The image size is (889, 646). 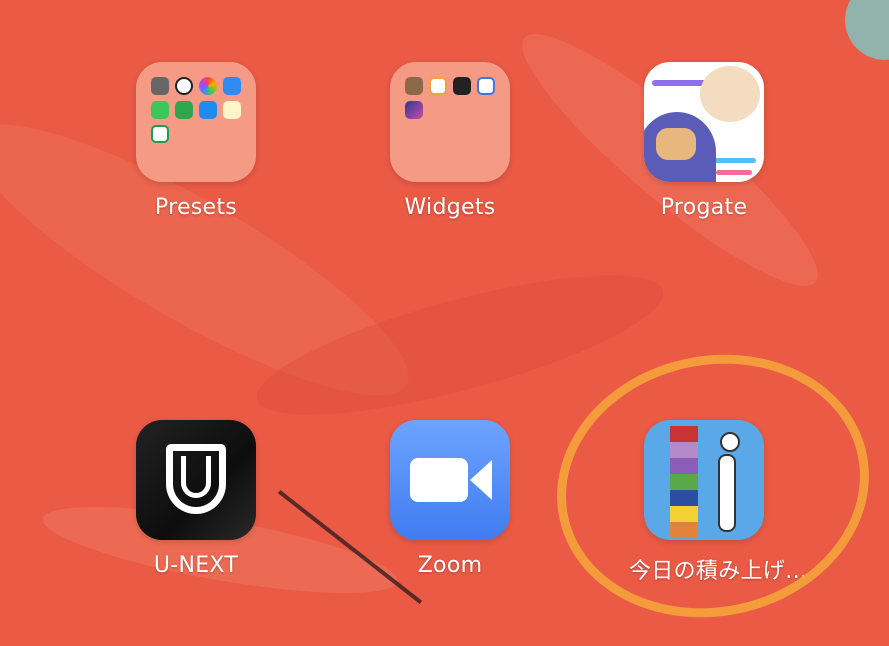 I want to click on unext-app: U-NEXT, so click(x=196, y=499).